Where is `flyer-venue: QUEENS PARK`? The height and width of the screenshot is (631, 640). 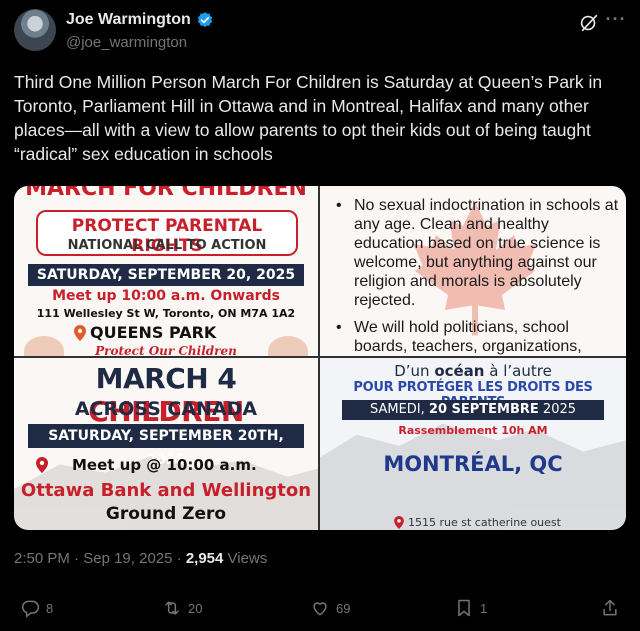 flyer-venue: QUEENS PARK is located at coordinates (153, 332).